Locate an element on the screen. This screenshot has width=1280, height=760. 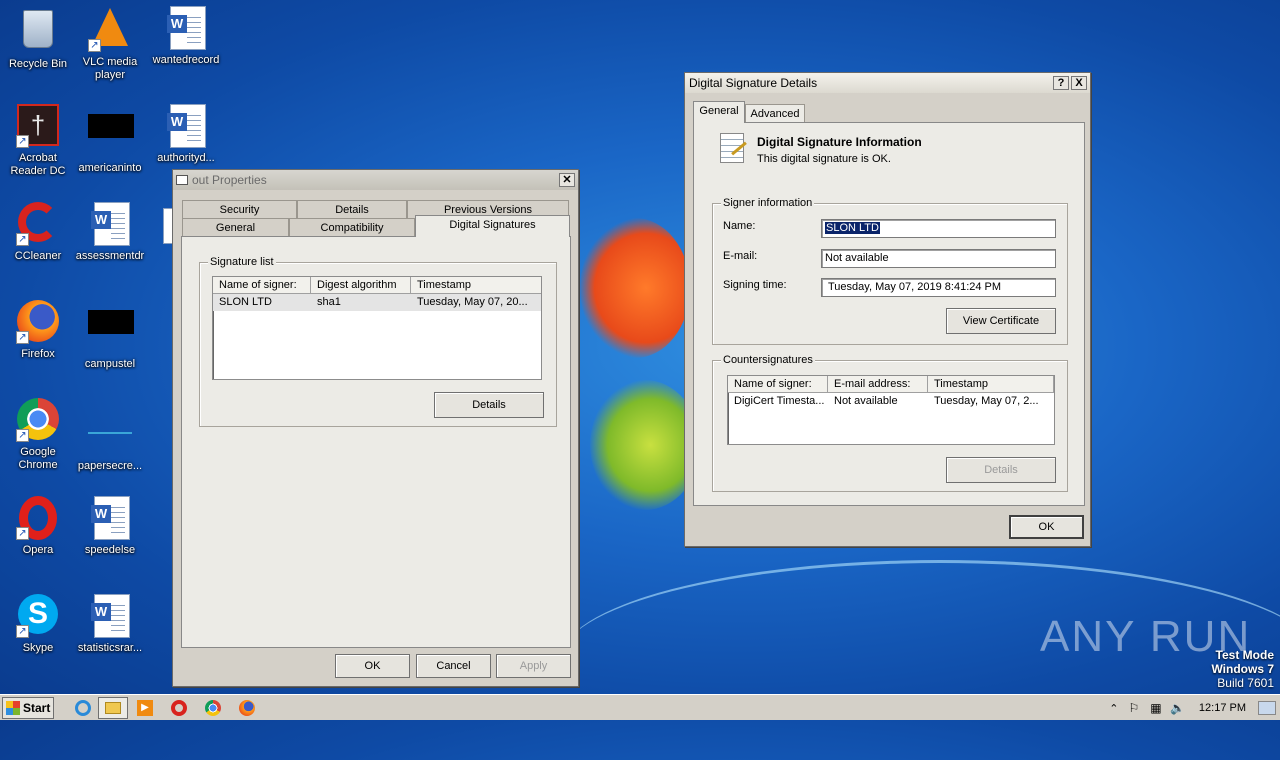
desktop-icon-label: Firefox is located at coordinates (38, 354).